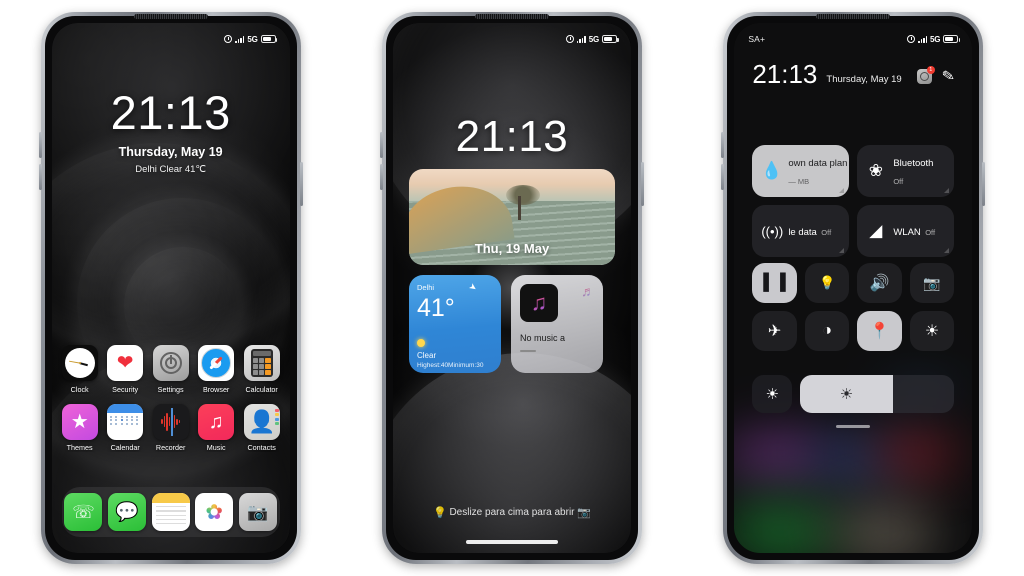 This screenshot has height=576, width=1024. I want to click on clock-time: 21:13, so click(512, 136).